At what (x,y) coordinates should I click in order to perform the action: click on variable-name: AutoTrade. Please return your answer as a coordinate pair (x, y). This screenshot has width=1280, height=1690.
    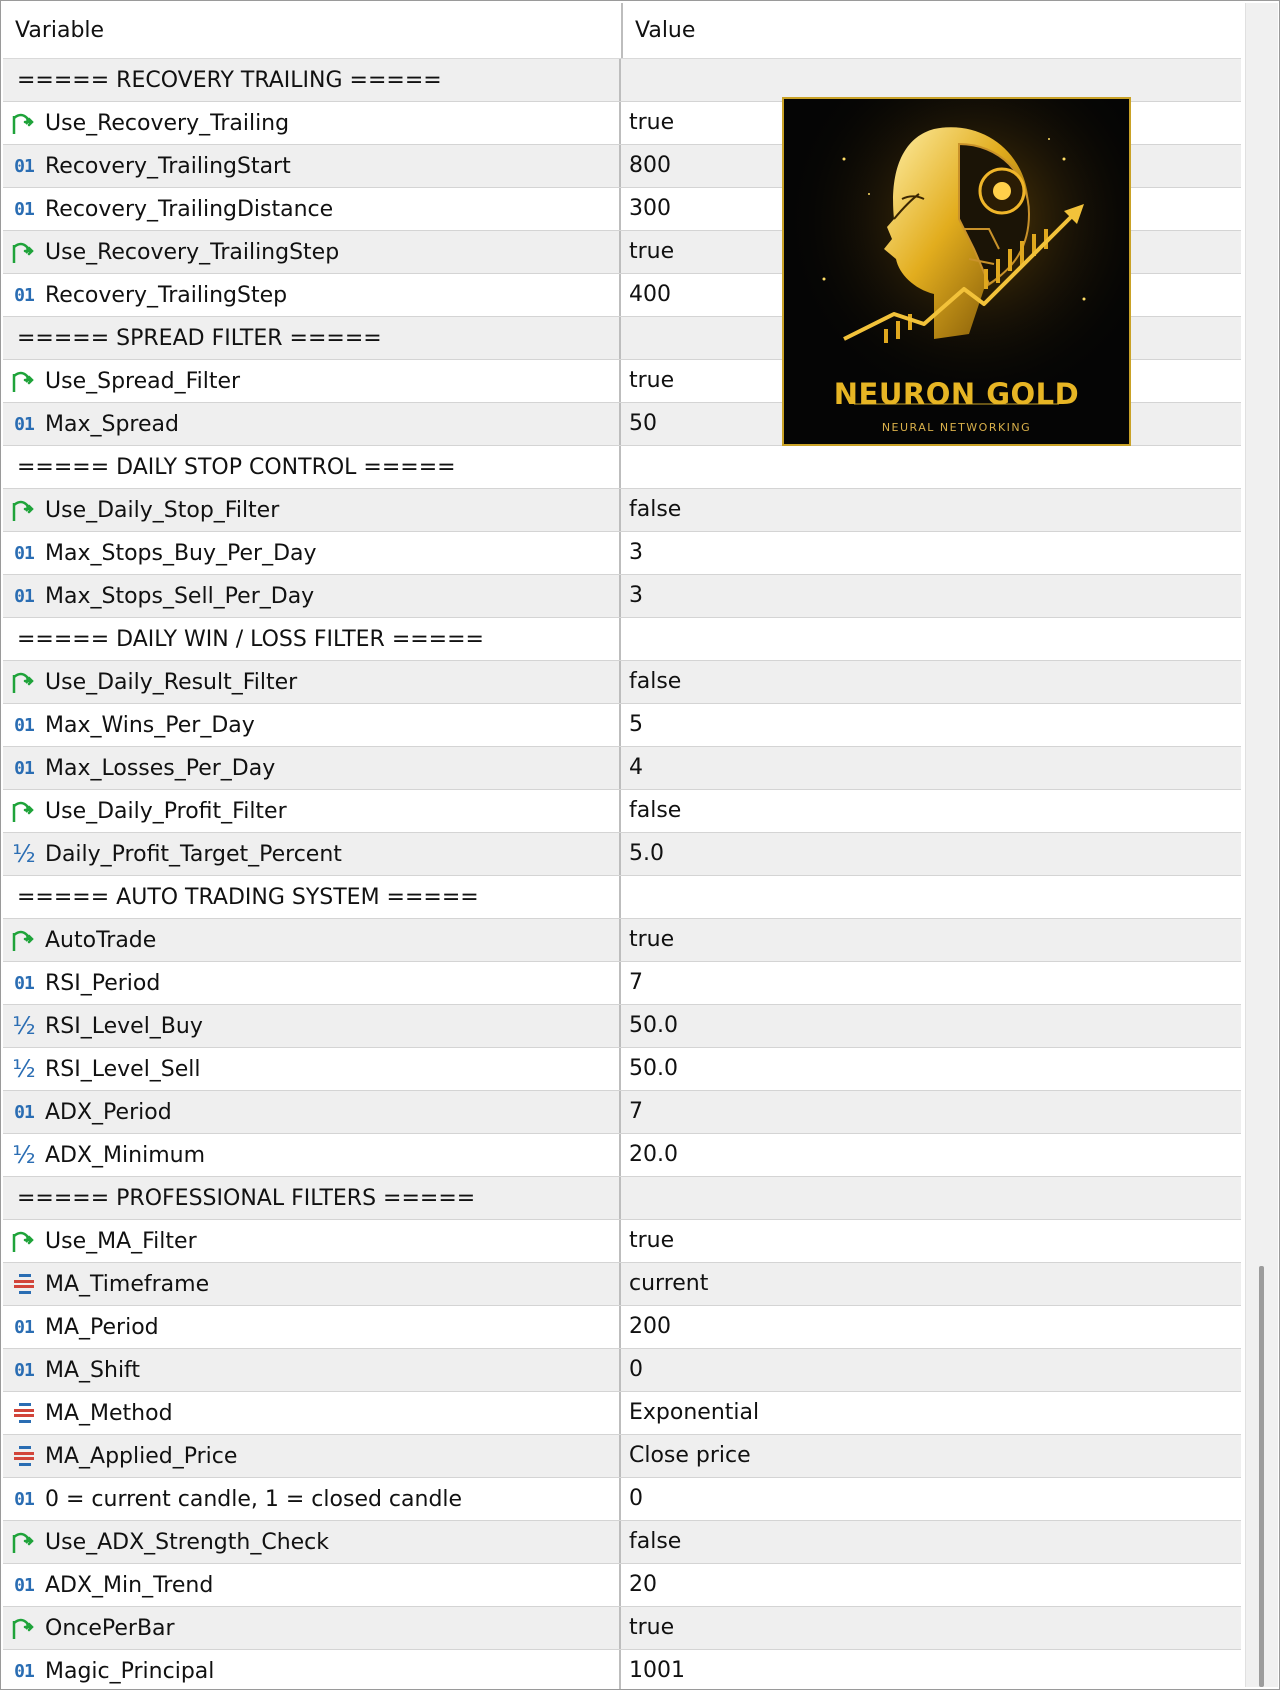
    Looking at the image, I should click on (101, 940).